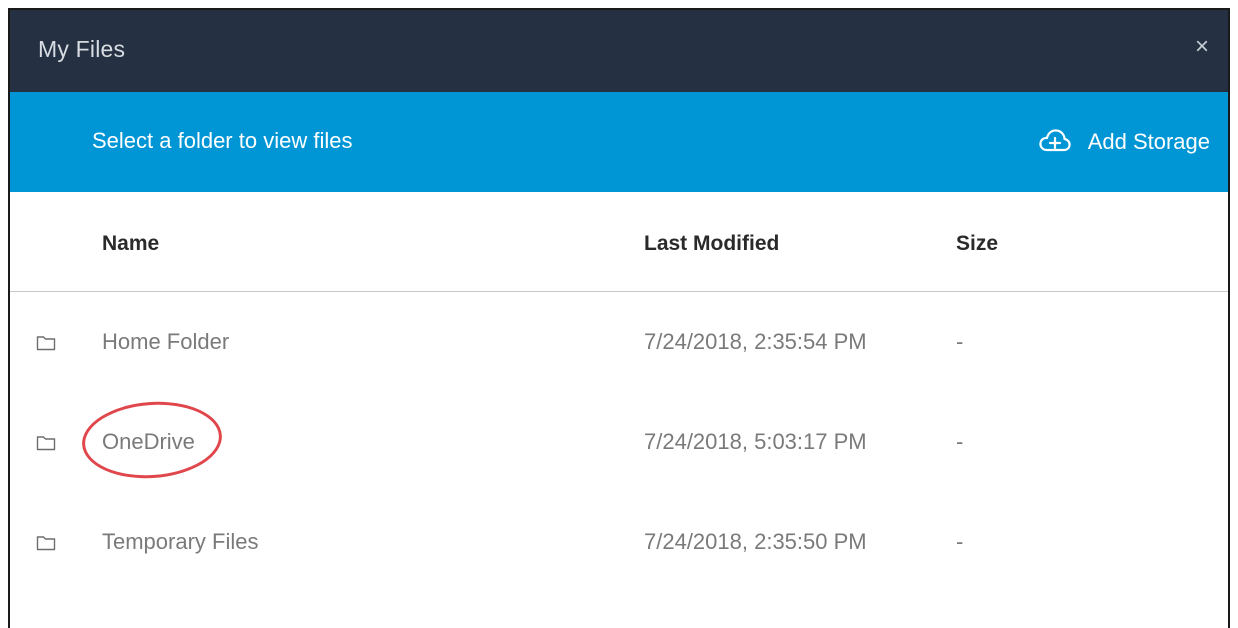 The image size is (1238, 628). I want to click on cloud-plus-icon, so click(1055, 140).